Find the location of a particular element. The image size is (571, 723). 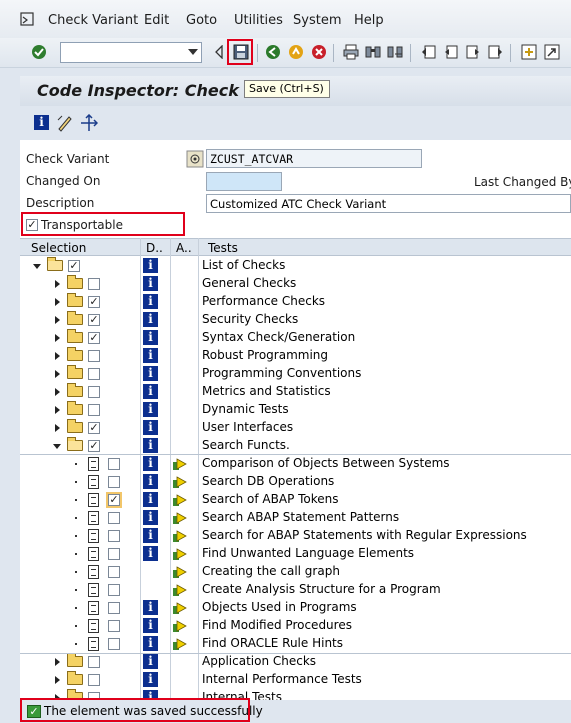

last-page-icon is located at coordinates (495, 52).